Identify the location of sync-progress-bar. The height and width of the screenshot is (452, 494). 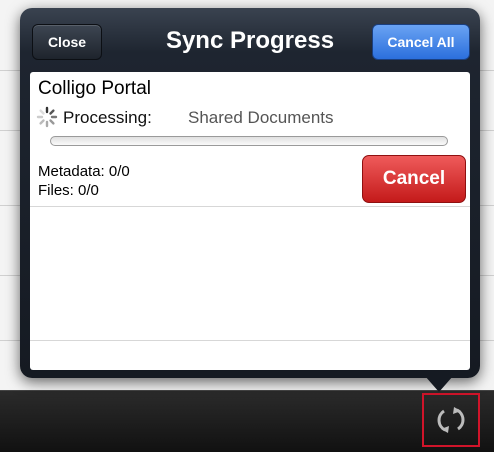
(249, 141).